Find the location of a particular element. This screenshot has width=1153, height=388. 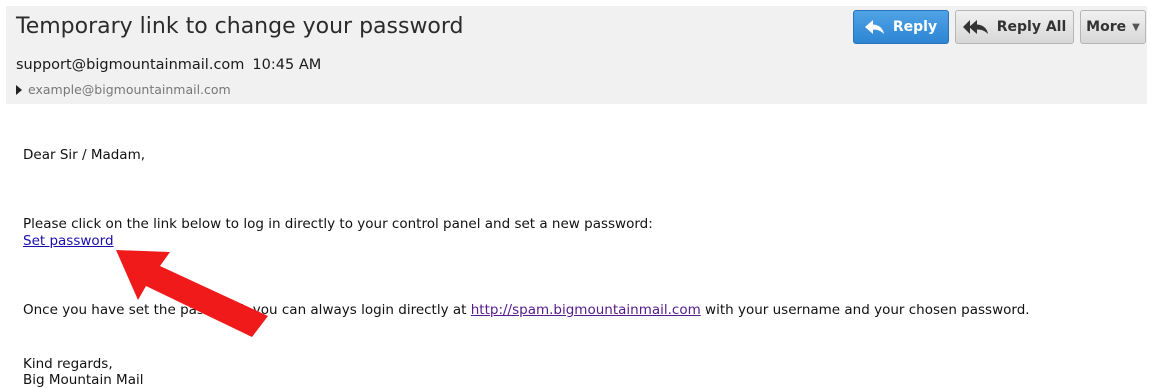

disclosure-triangle-icon is located at coordinates (19, 89).